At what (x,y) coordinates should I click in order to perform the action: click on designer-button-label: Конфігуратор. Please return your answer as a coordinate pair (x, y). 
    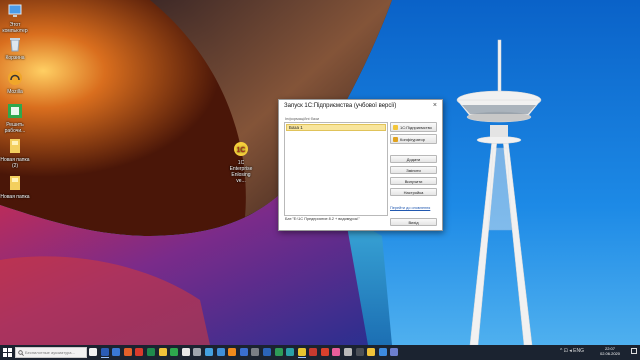
    Looking at the image, I should click on (412, 139).